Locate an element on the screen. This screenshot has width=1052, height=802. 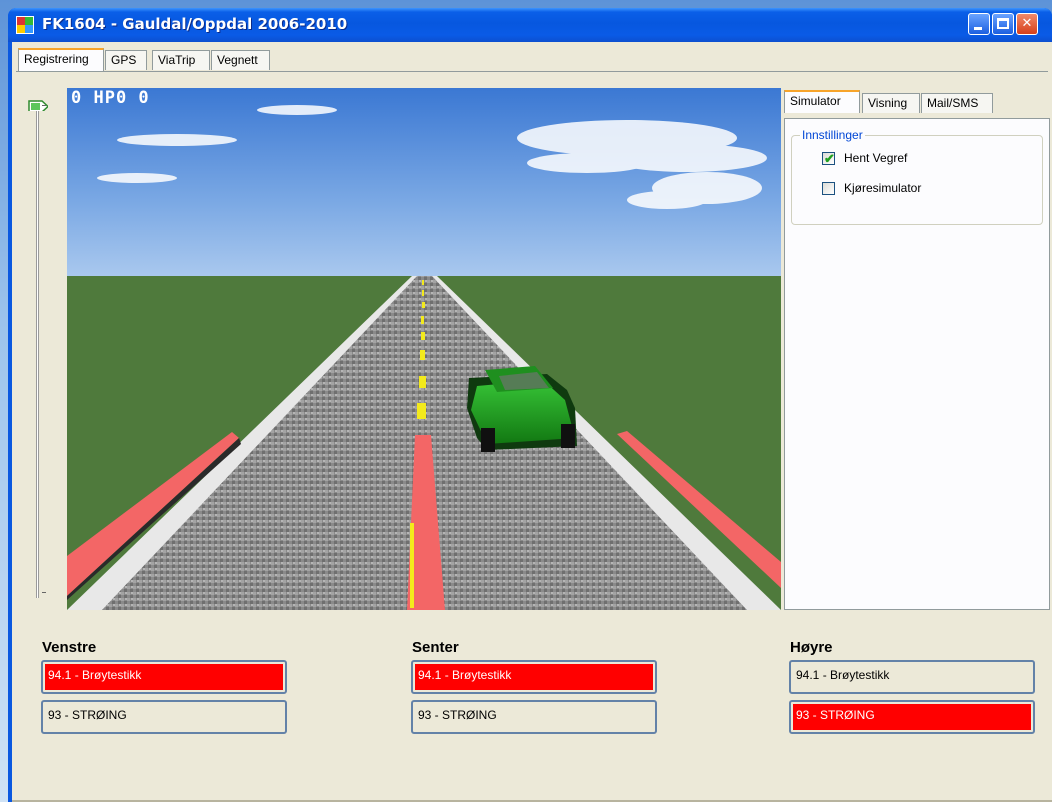
close-icon: ✕ is located at coordinates (1027, 24).